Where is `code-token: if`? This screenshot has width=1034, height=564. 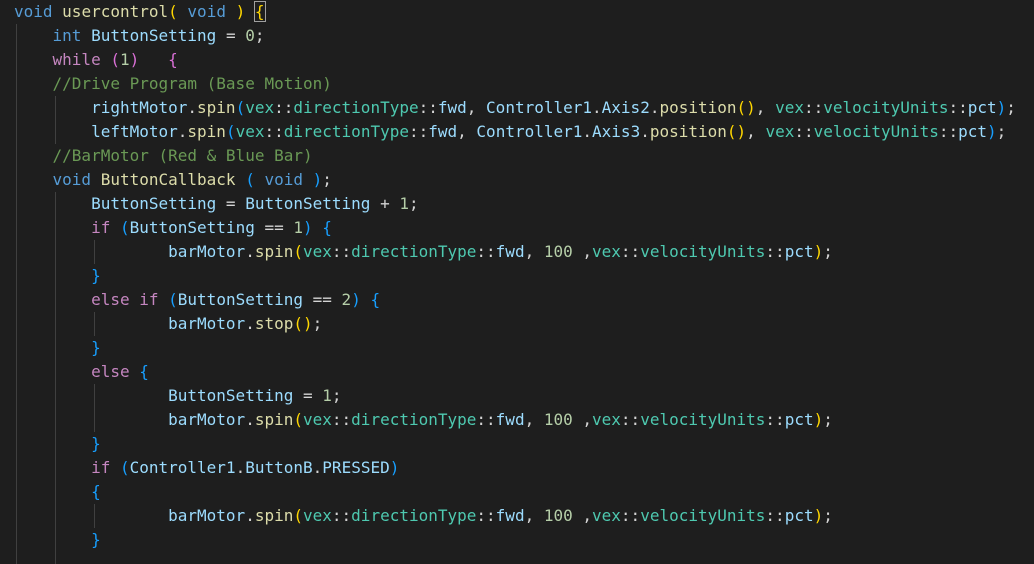
code-token: if is located at coordinates (101, 467).